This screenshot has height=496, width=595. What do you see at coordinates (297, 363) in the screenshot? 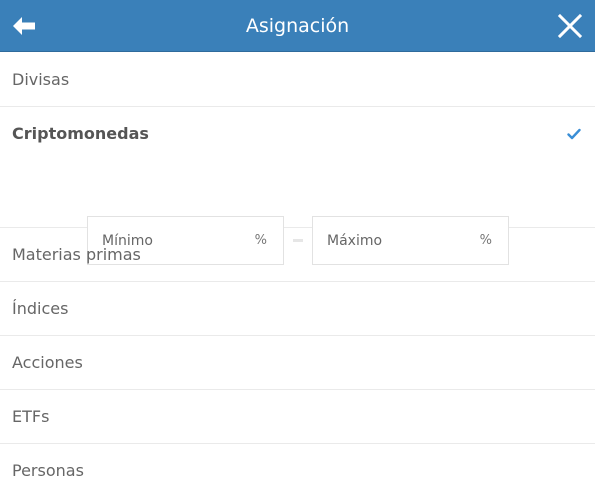
I see `category-item-acciones: Acciones` at bounding box center [297, 363].